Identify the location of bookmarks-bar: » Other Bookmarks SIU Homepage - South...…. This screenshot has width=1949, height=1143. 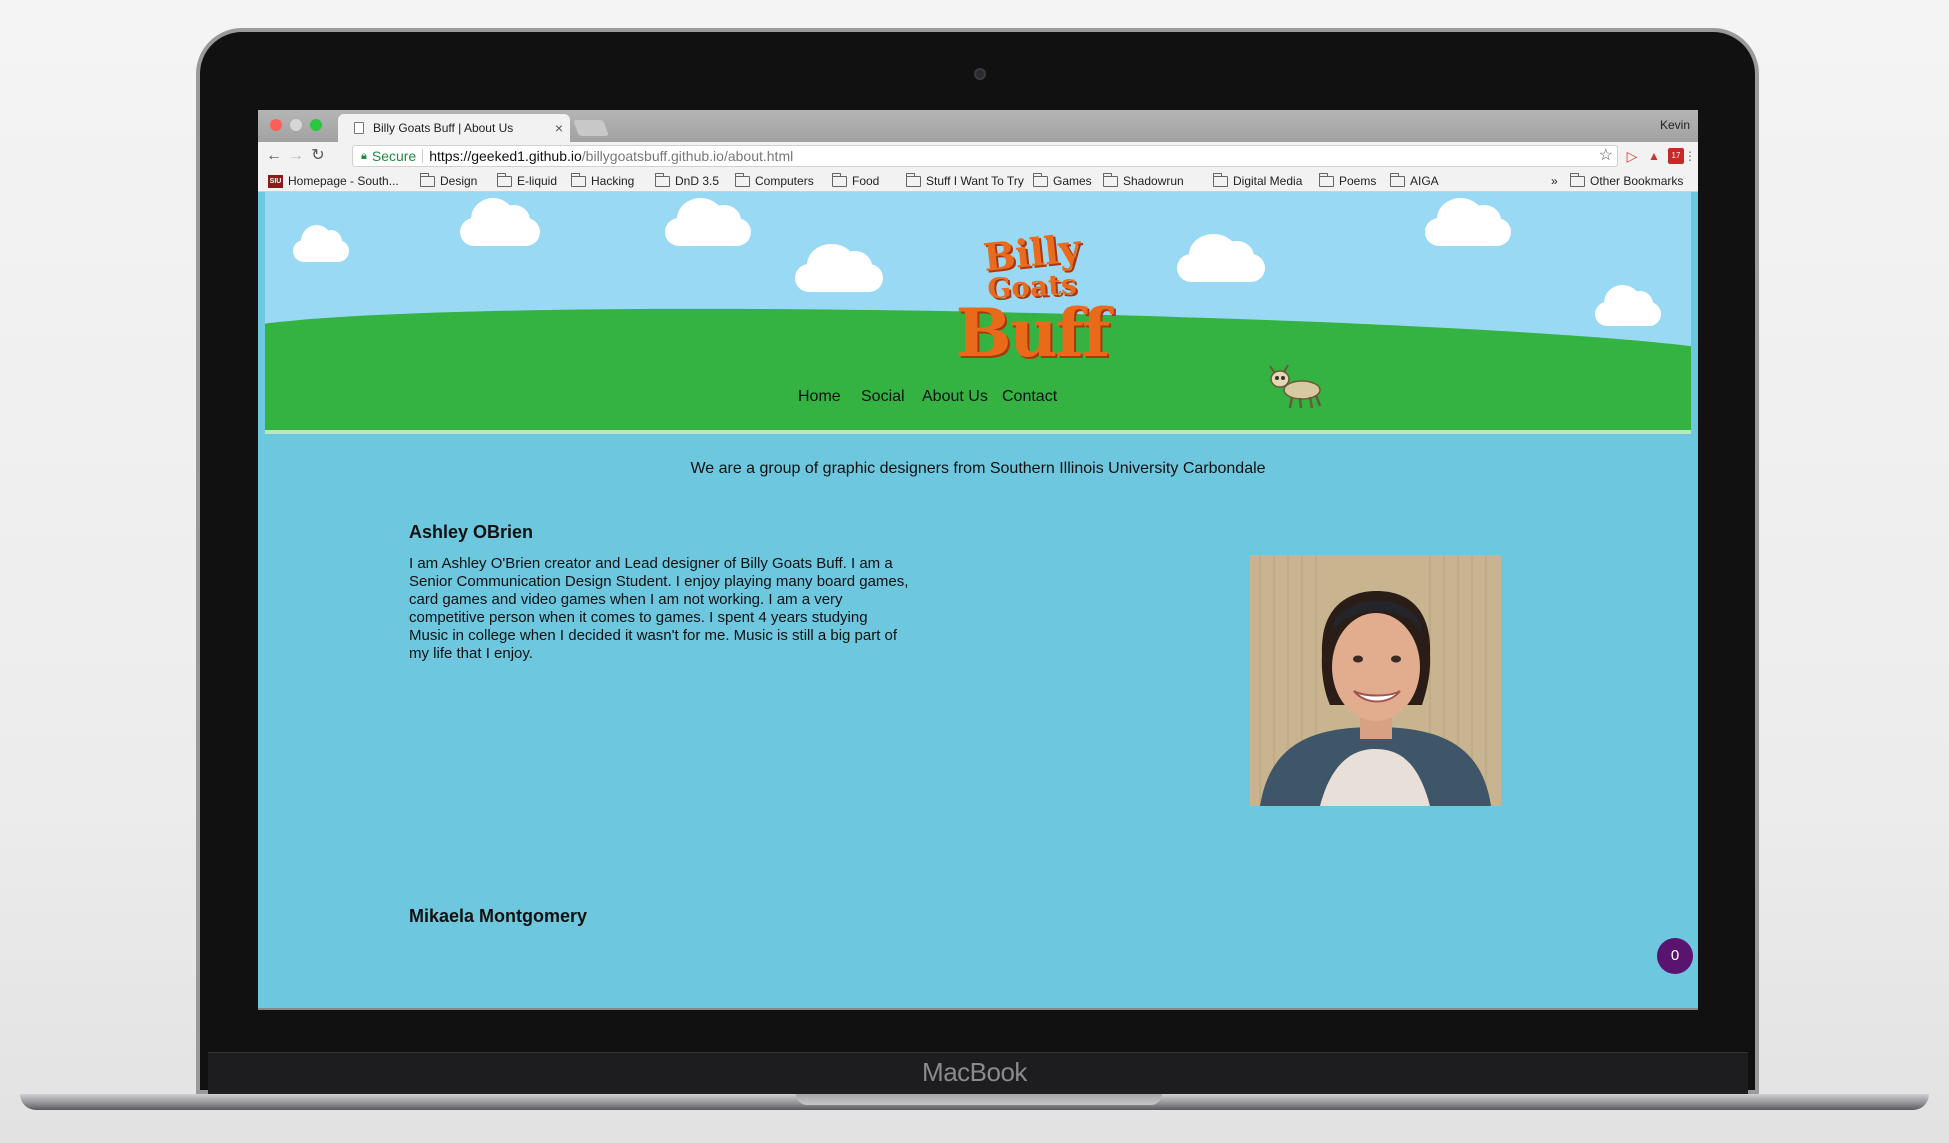
(978, 181).